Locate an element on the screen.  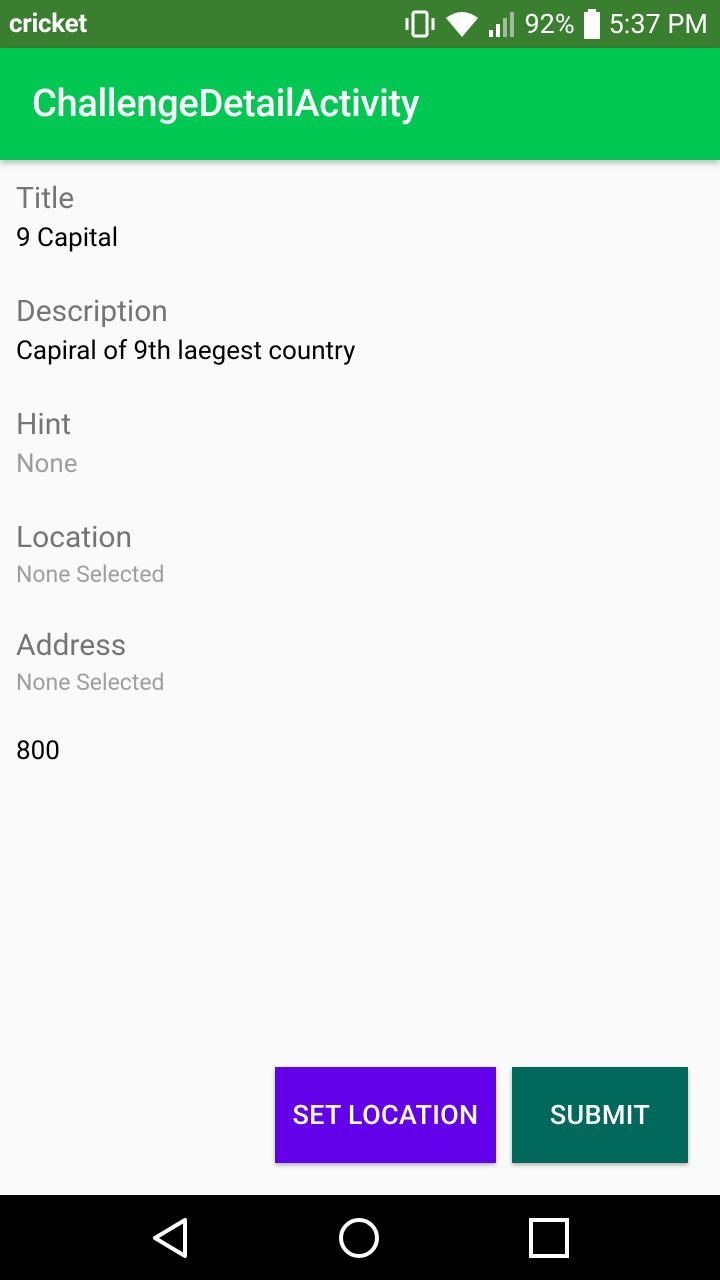
status-icons: 92% 5:37 PM is located at coordinates (555, 24).